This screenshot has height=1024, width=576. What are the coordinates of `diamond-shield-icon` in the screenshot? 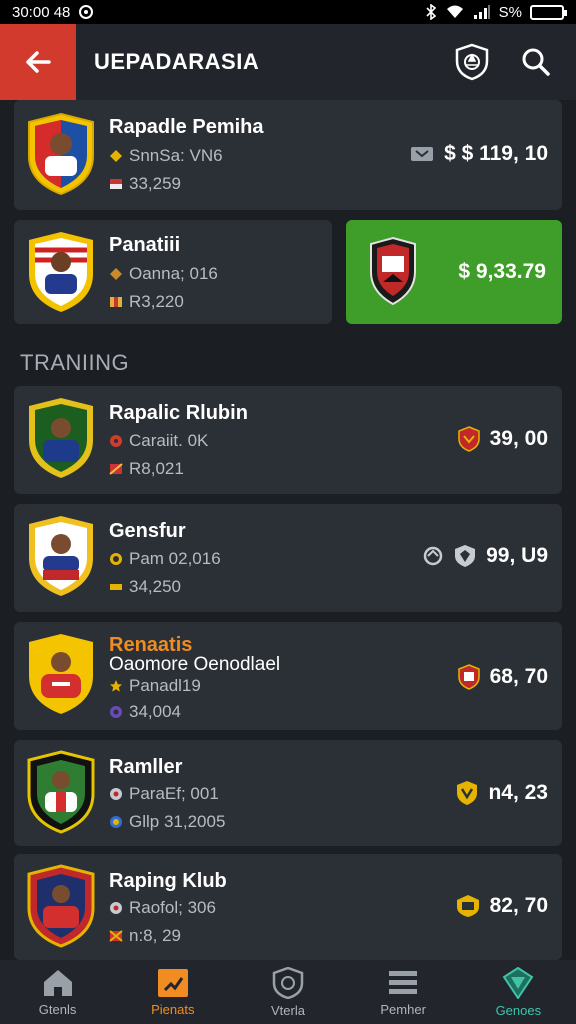 It's located at (518, 982).